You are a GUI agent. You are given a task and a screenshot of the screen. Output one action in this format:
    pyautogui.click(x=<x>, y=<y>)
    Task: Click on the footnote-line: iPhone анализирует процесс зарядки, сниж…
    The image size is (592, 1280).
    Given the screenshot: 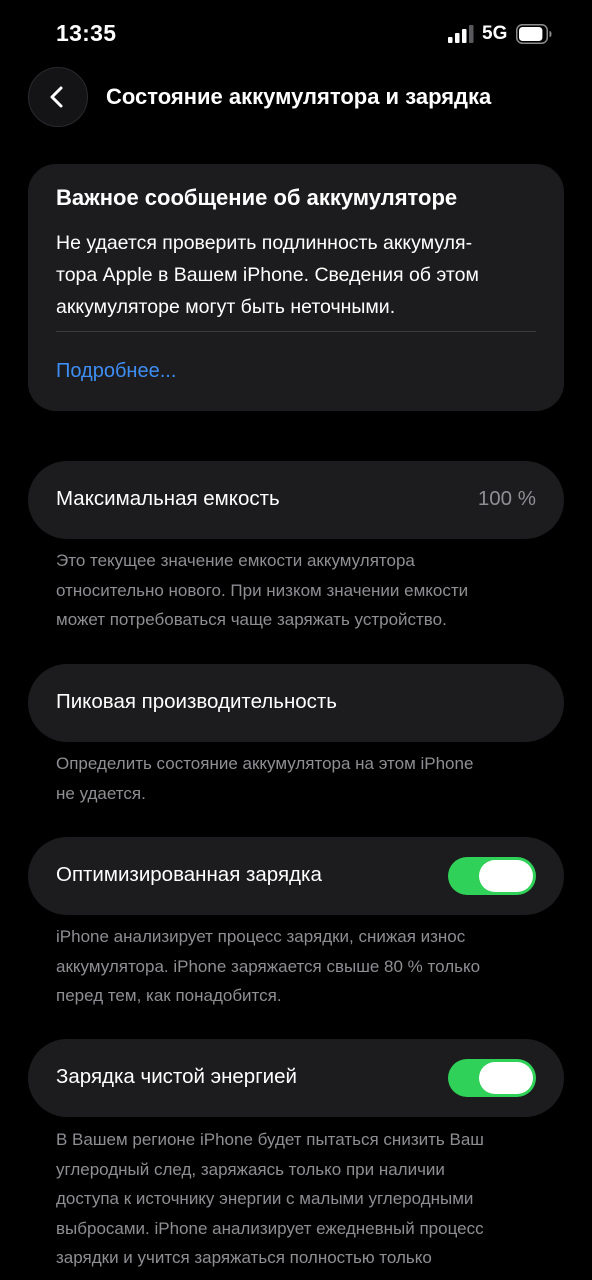 What is the action you would take?
    pyautogui.click(x=261, y=936)
    